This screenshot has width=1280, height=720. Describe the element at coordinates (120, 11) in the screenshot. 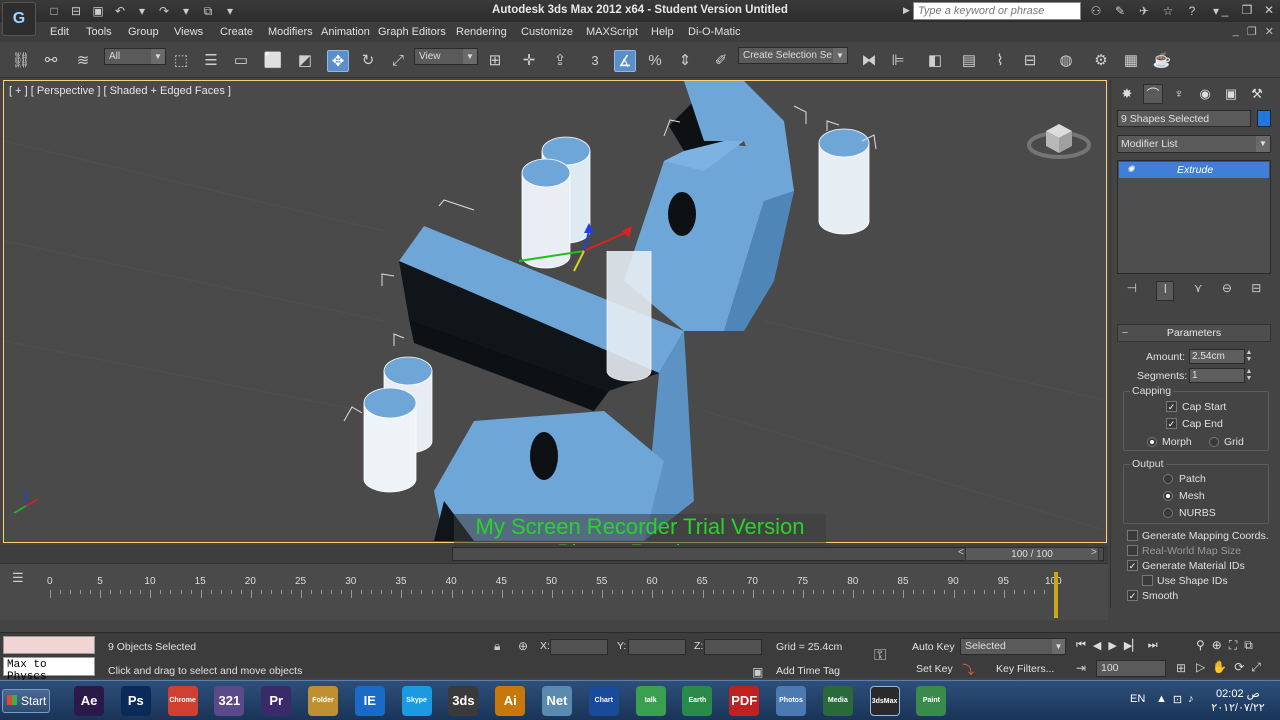

I see `undo-icon: ↶` at that location.